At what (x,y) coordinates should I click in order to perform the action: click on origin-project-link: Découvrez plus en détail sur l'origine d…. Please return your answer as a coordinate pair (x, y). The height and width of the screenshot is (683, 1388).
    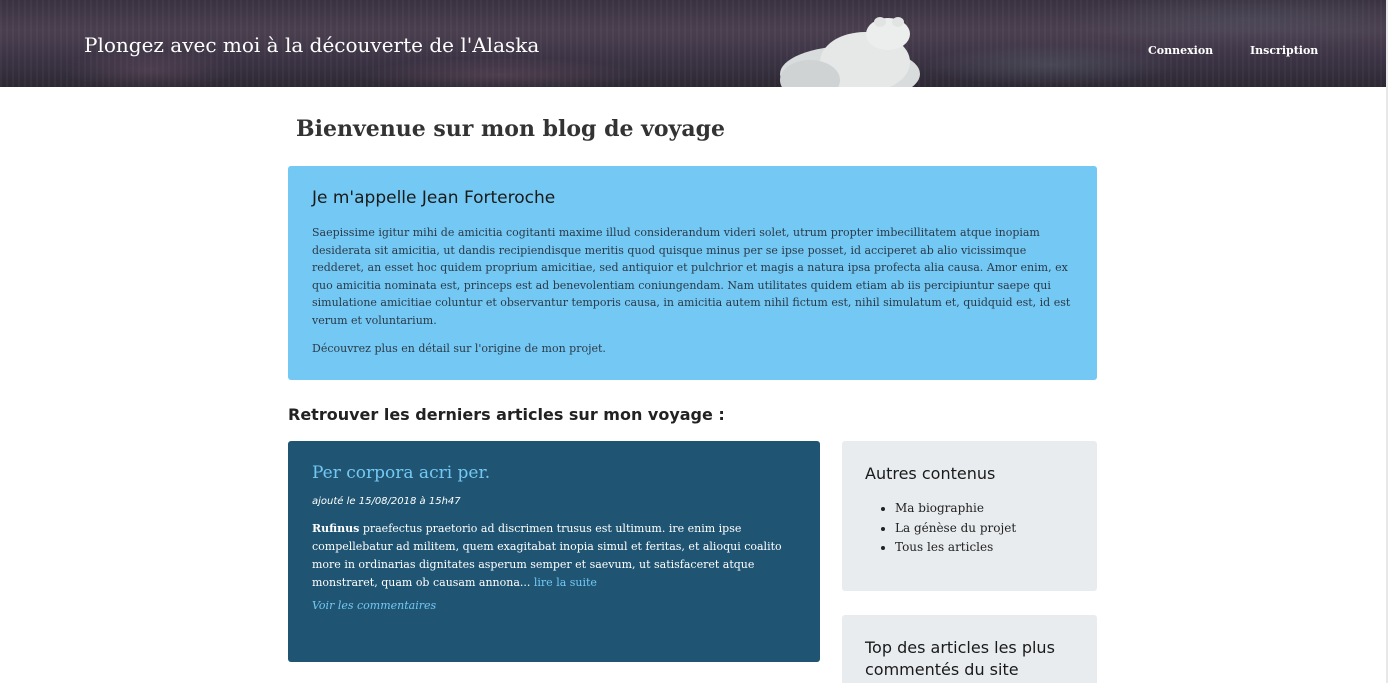
    Looking at the image, I should click on (692, 348).